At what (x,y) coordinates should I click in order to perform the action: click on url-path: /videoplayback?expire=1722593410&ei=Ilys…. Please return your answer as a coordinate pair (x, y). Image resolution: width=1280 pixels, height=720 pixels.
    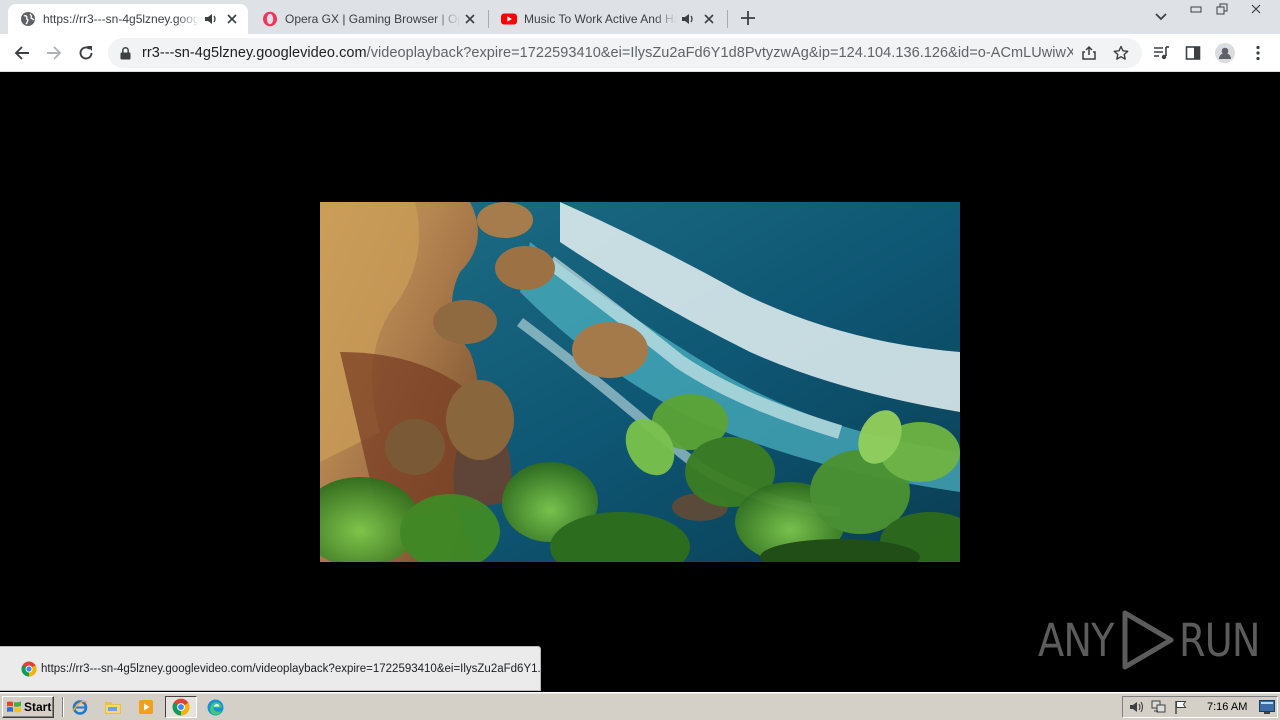
    Looking at the image, I should click on (719, 53).